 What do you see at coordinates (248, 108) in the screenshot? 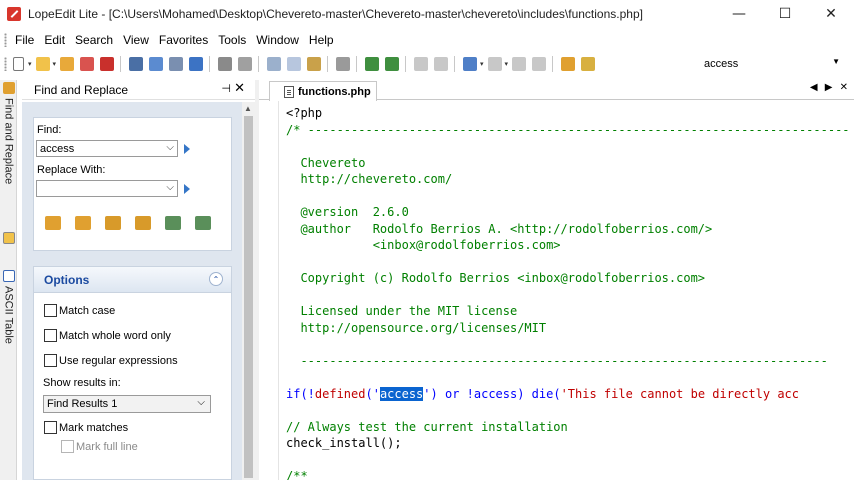
I see `scroll-up-icon: ▲` at bounding box center [248, 108].